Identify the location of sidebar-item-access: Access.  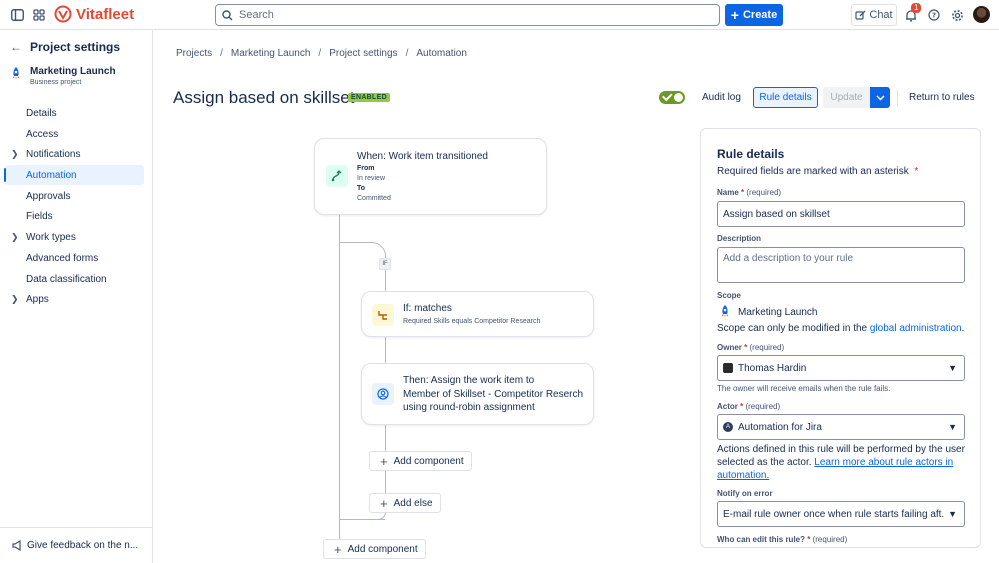
(74, 134).